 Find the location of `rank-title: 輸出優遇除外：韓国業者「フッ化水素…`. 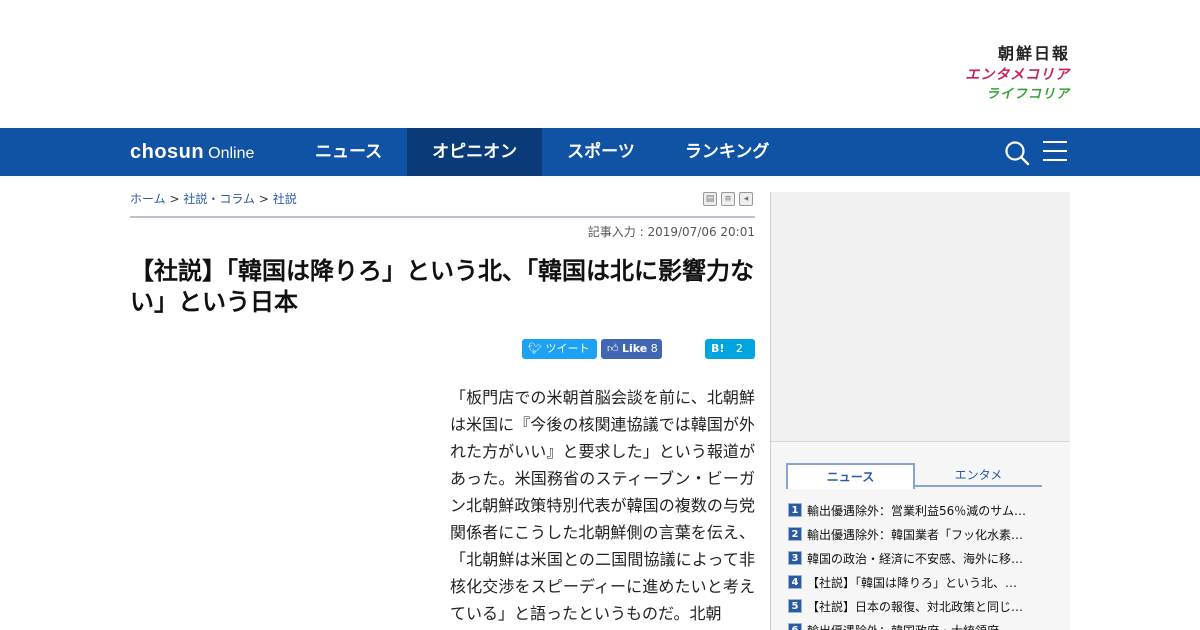

rank-title: 輸出優遇除外：韓国業者「フッ化水素… is located at coordinates (915, 534).